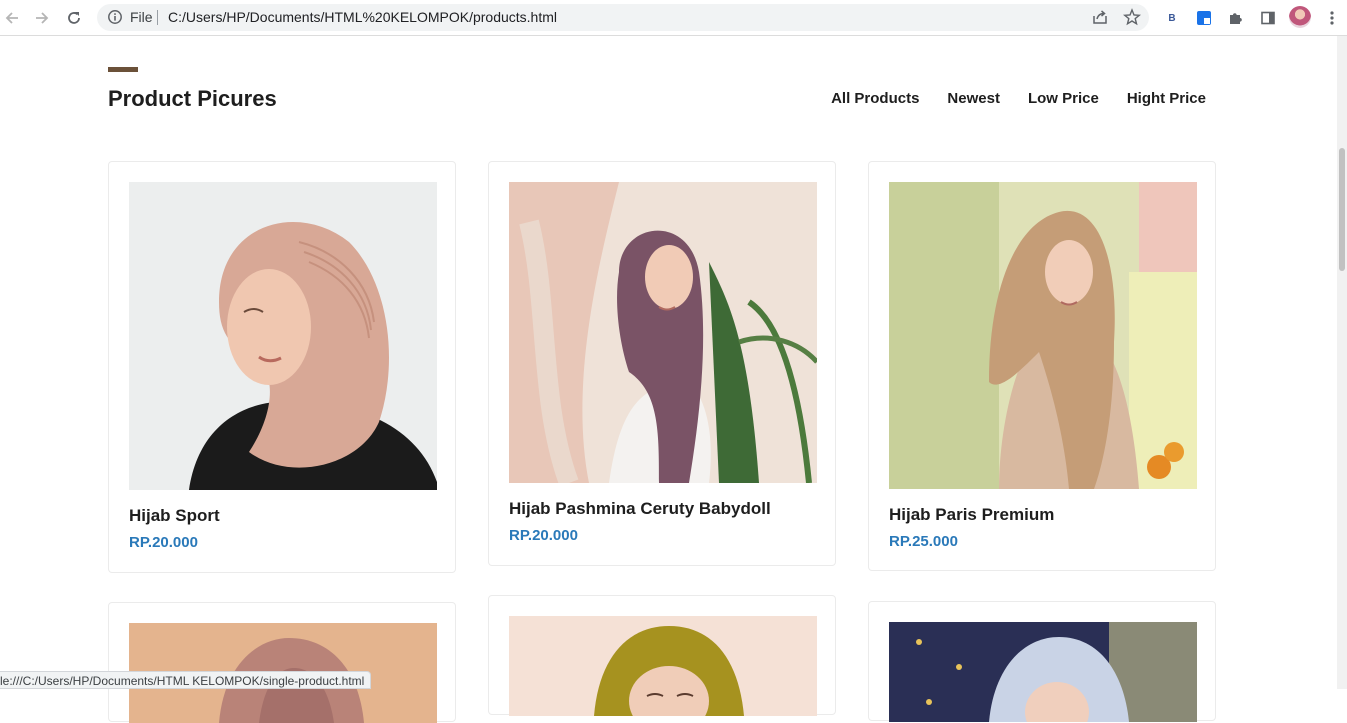  I want to click on extension-app-icon, so click(1204, 18).